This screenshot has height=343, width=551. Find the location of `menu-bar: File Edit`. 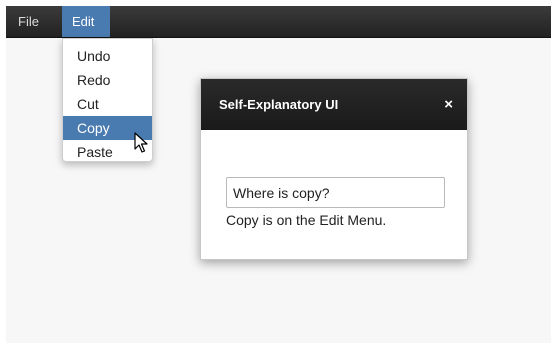

menu-bar: File Edit is located at coordinates (278, 22).